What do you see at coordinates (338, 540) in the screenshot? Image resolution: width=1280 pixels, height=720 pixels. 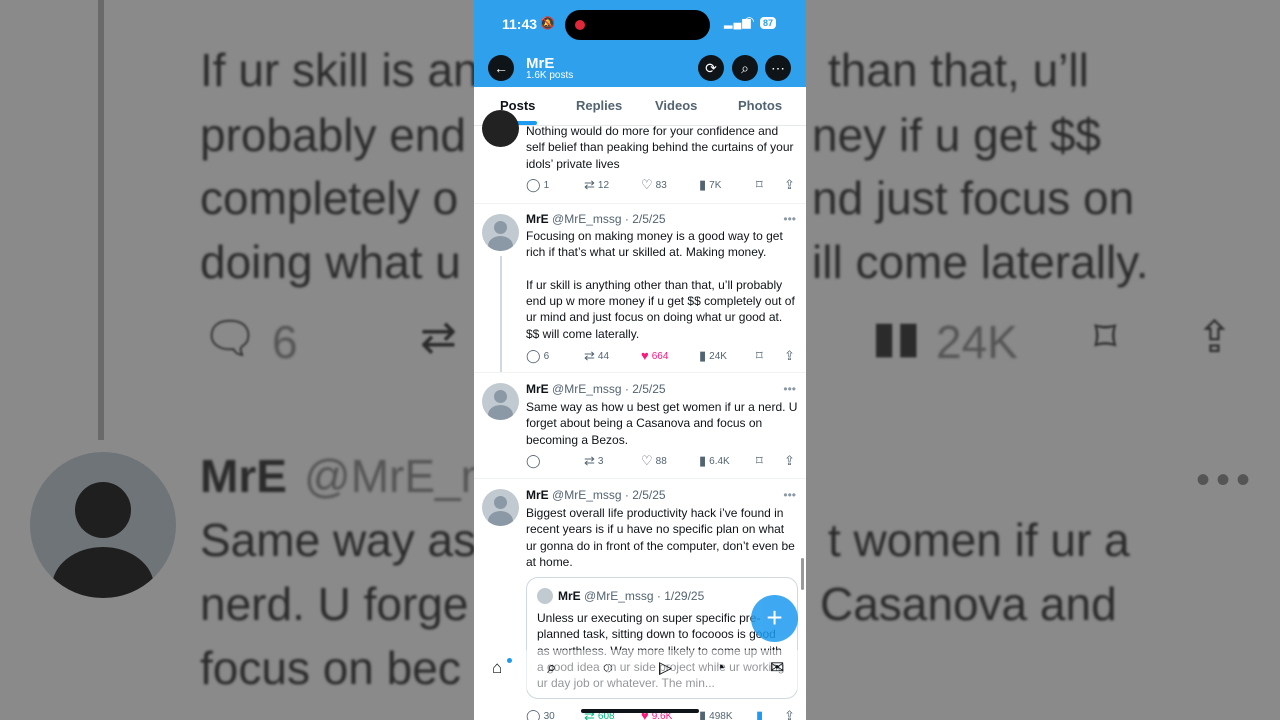 I see `bg-text-line: Same way as` at bounding box center [338, 540].